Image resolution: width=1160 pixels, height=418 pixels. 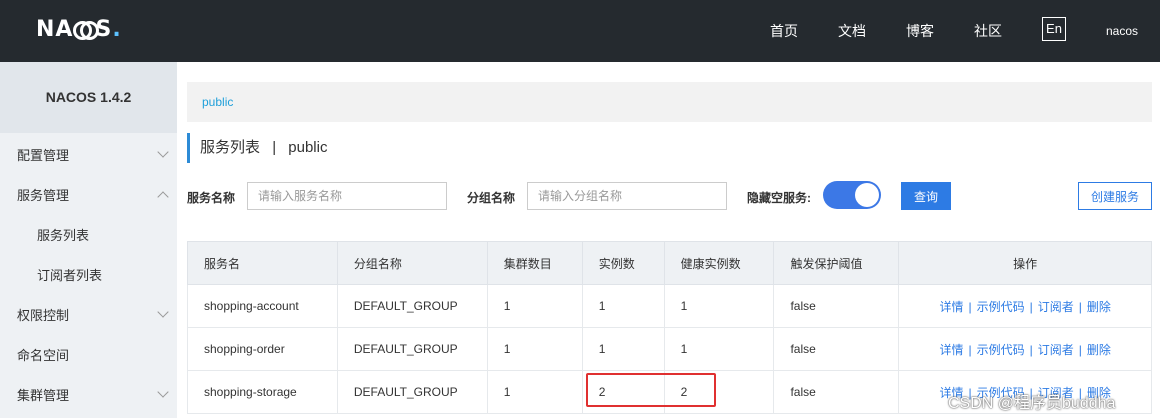 I want to click on sidebar-item-service-list: 服务列表, so click(x=88, y=236).